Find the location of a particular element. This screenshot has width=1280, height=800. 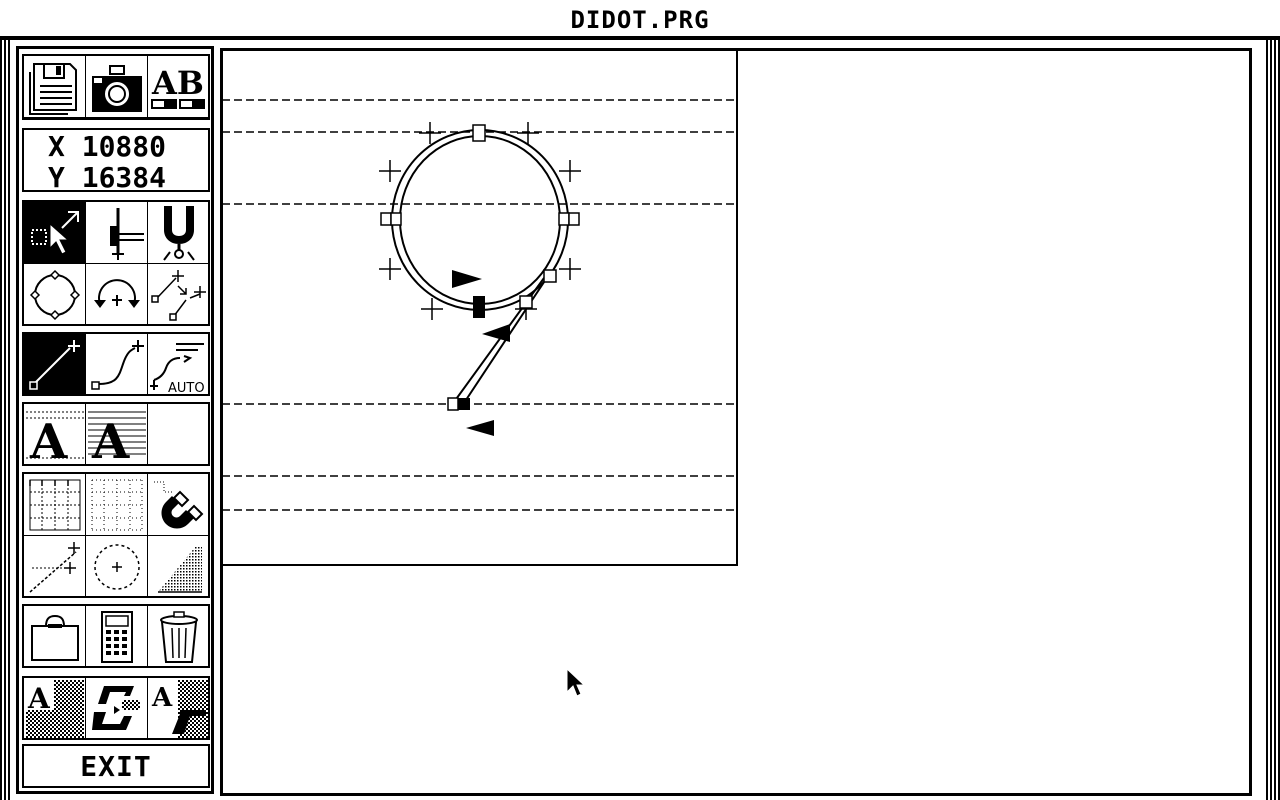

select-pointer-icon is located at coordinates (54, 232).